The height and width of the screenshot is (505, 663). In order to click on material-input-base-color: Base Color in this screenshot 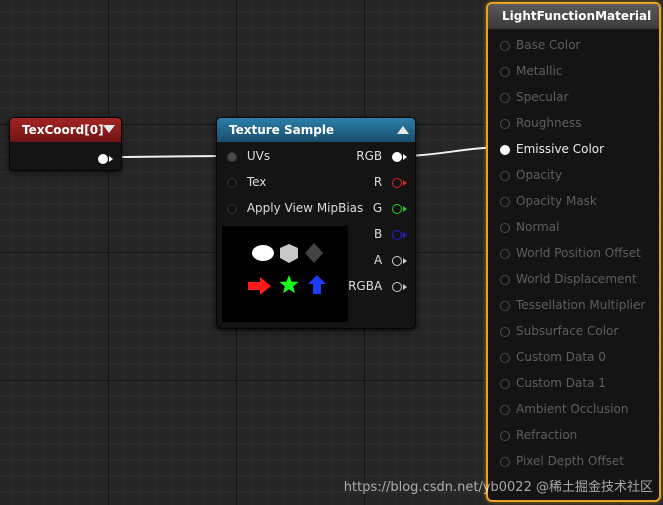, I will do `click(540, 45)`.